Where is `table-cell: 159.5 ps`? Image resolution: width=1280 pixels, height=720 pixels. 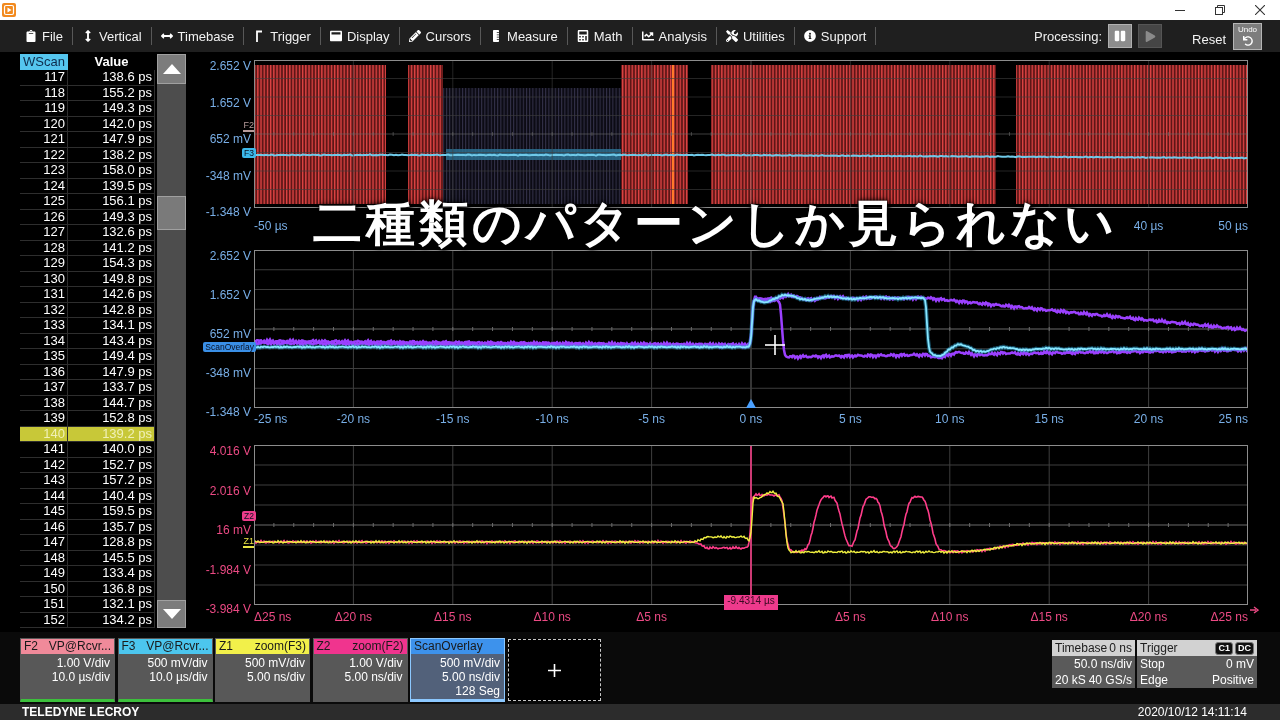
table-cell: 159.5 ps is located at coordinates (111, 511).